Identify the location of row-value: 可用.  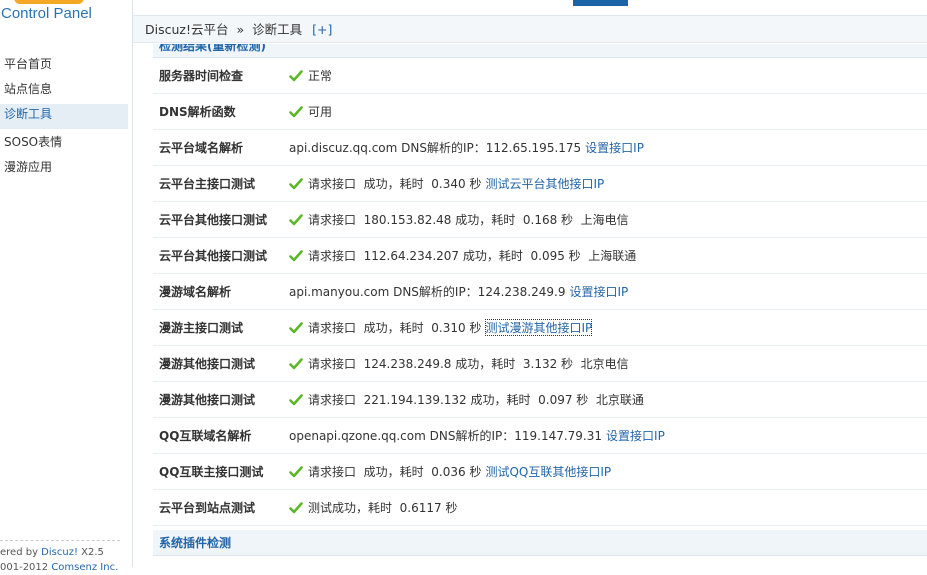
(310, 111).